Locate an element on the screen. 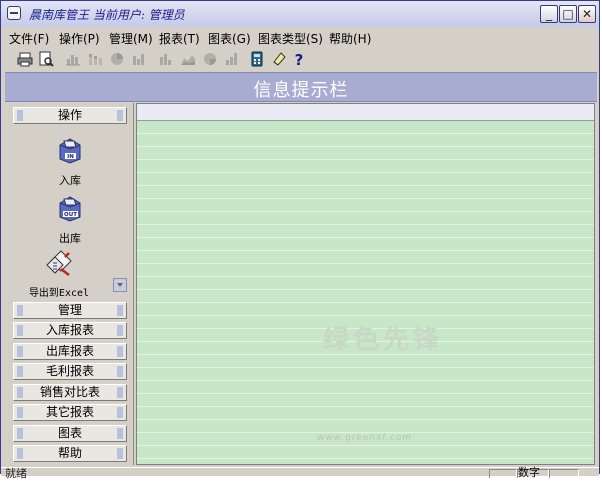 This screenshot has height=481, width=602. info-bar: 信息提示栏 is located at coordinates (301, 87).